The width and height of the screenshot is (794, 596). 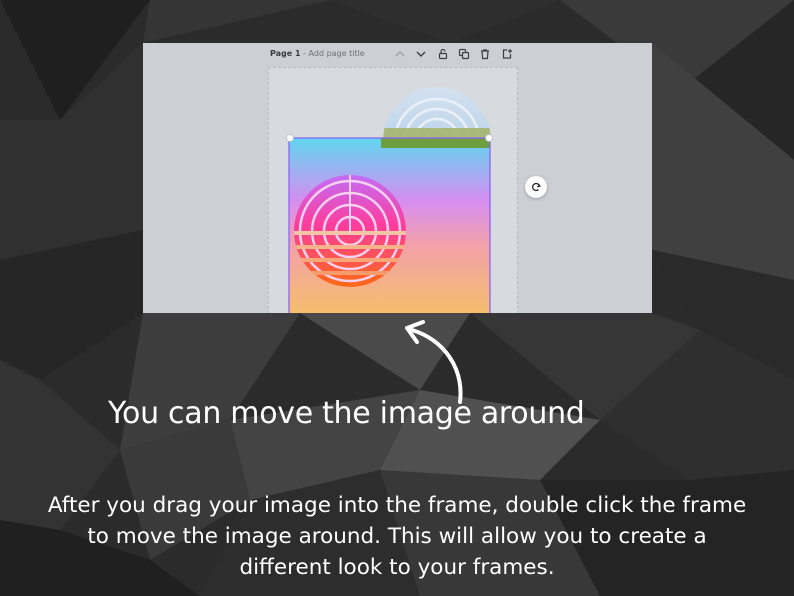 I want to click on rotate-icon, so click(x=536, y=187).